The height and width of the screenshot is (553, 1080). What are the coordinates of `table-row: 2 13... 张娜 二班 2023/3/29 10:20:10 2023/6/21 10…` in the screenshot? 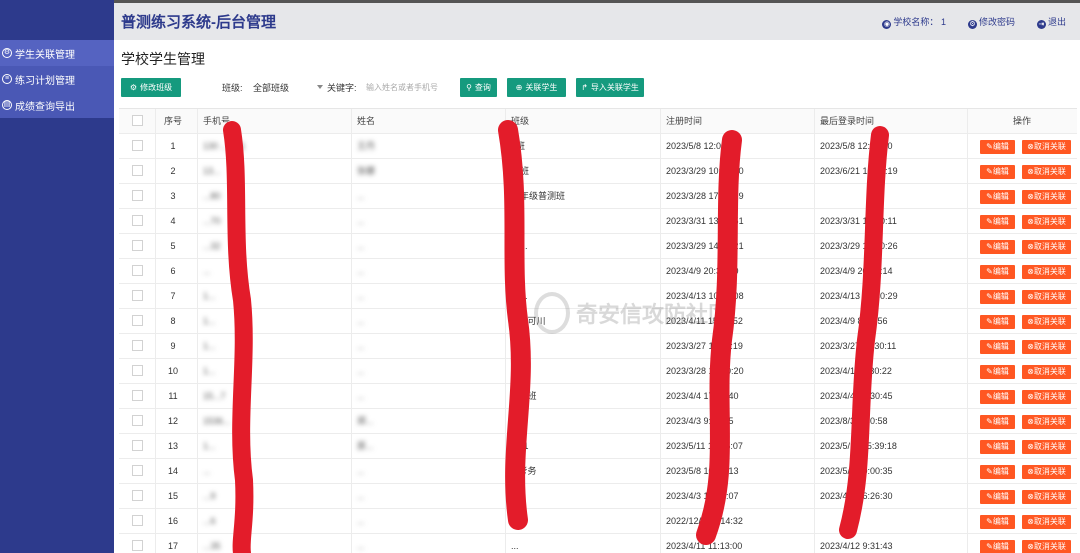 It's located at (598, 171).